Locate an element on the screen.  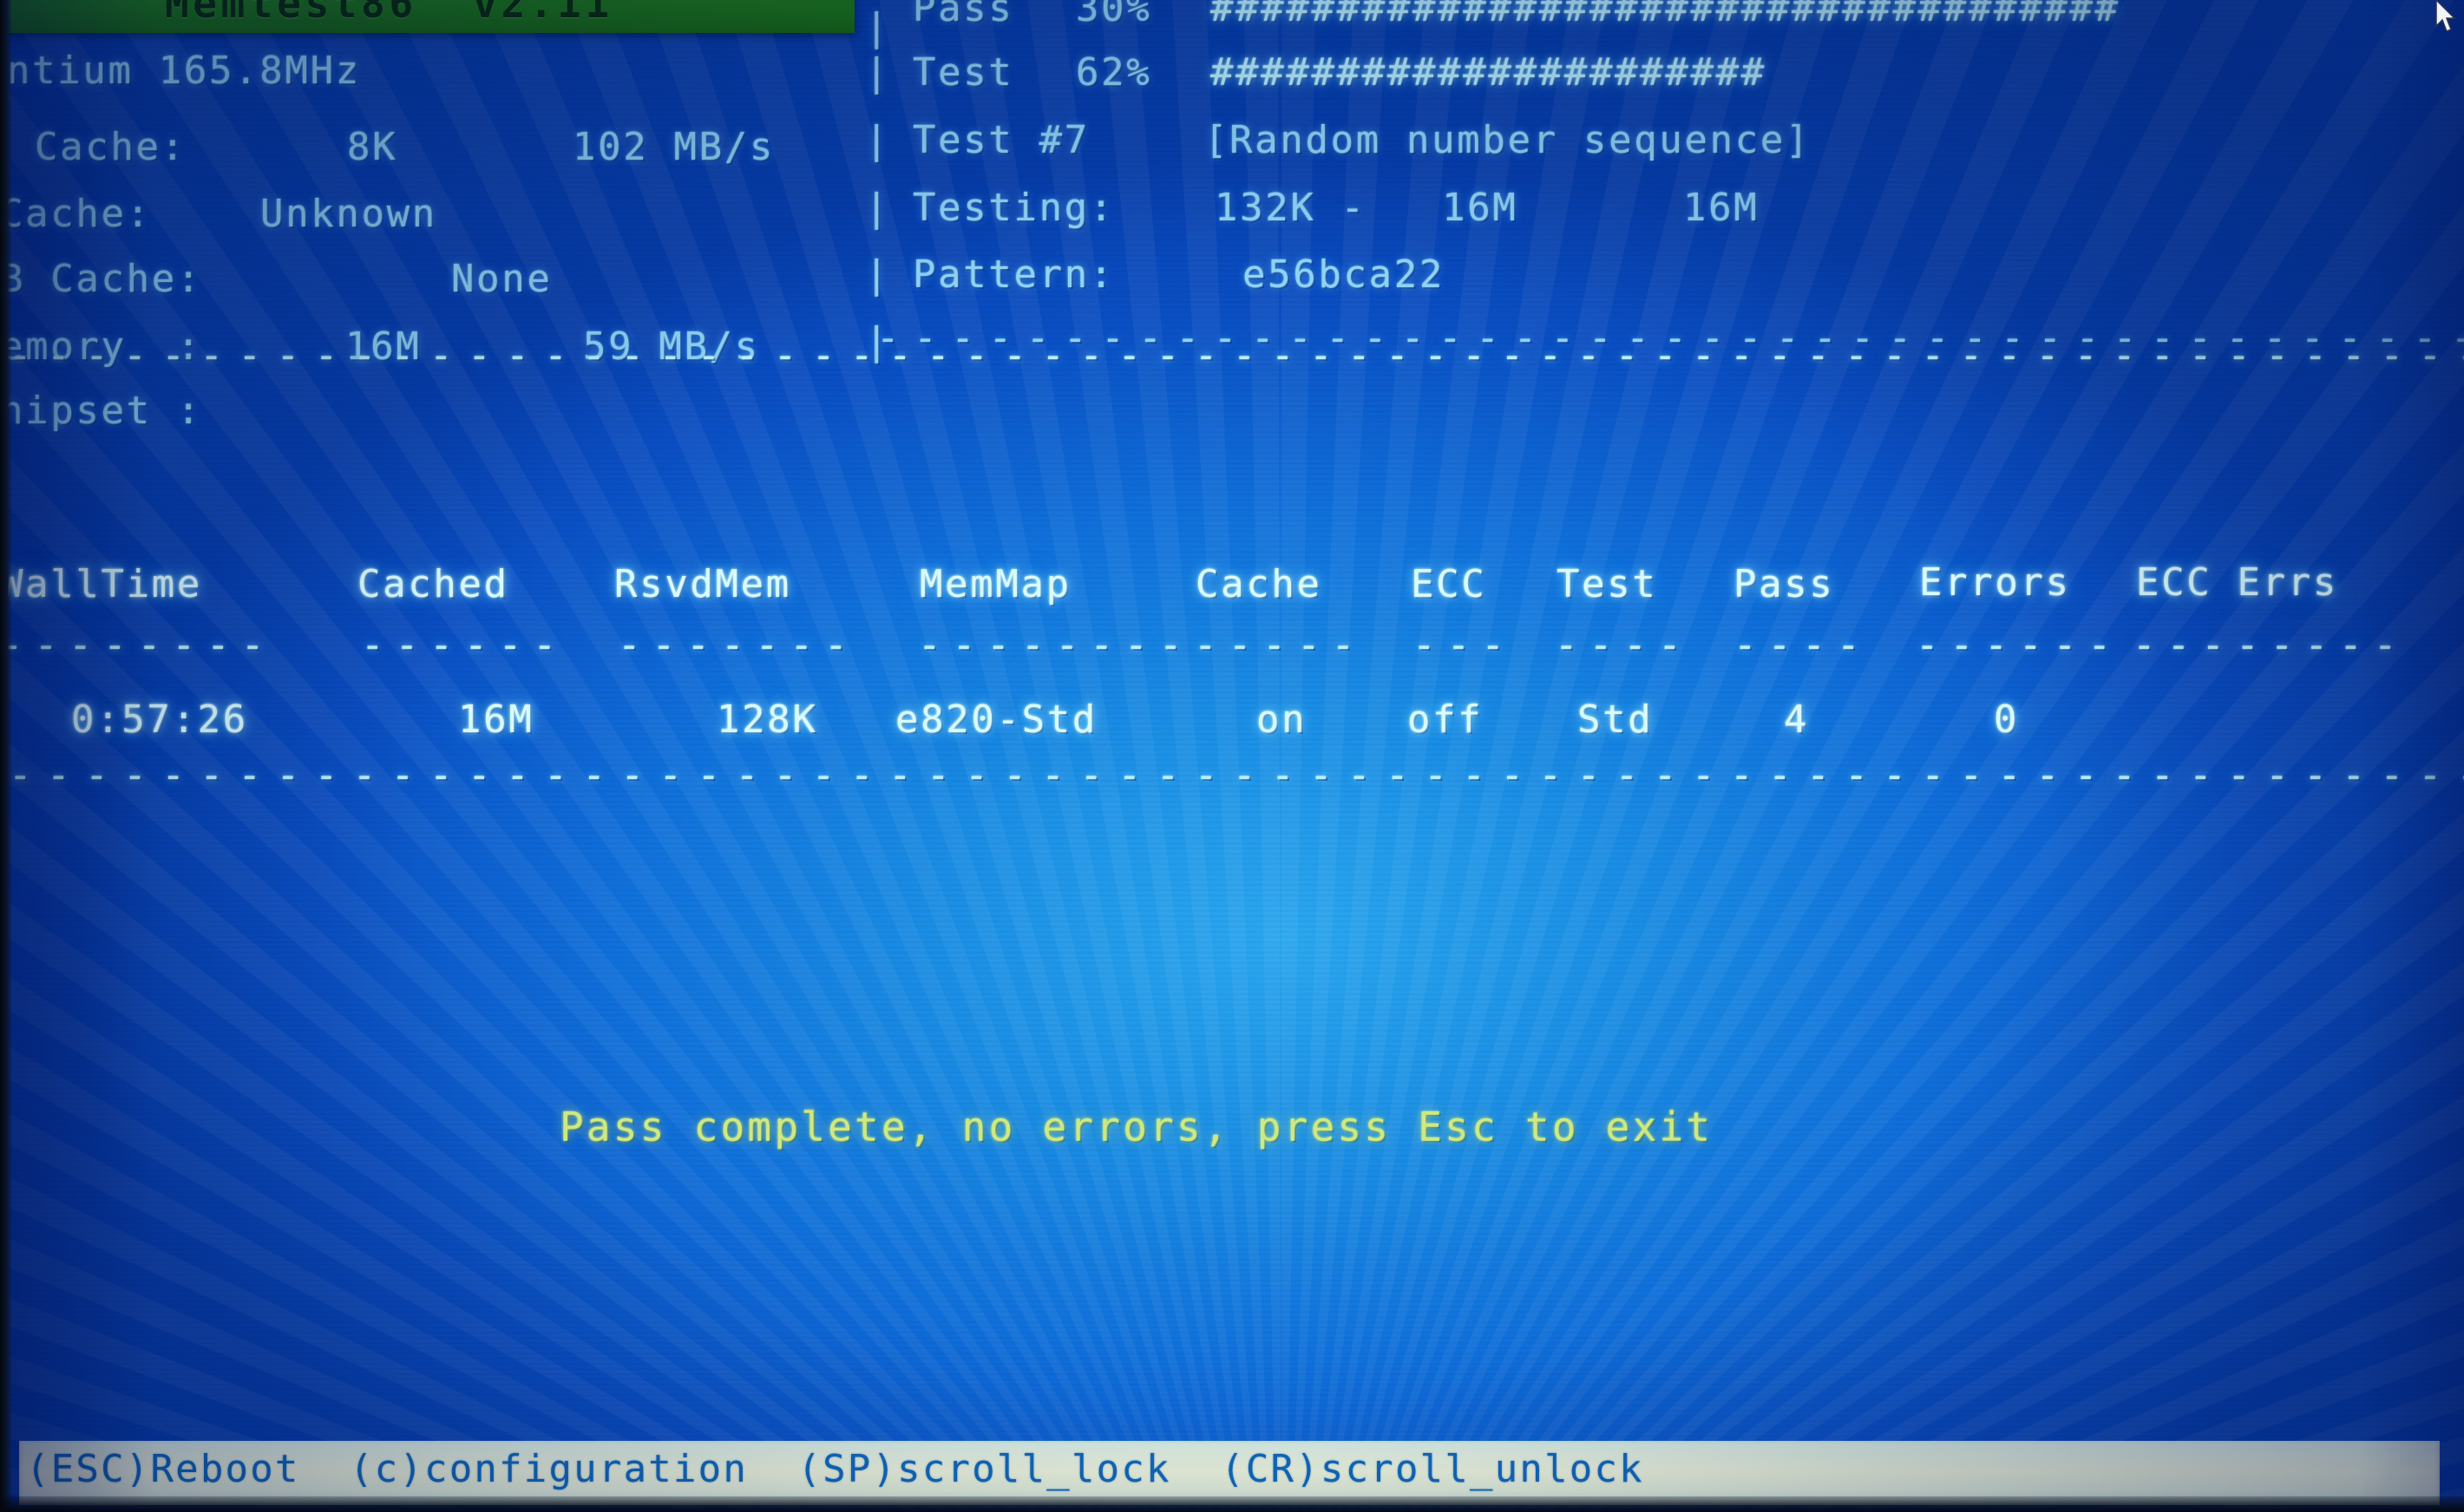
cell-ecc: off is located at coordinates (1445, 719).